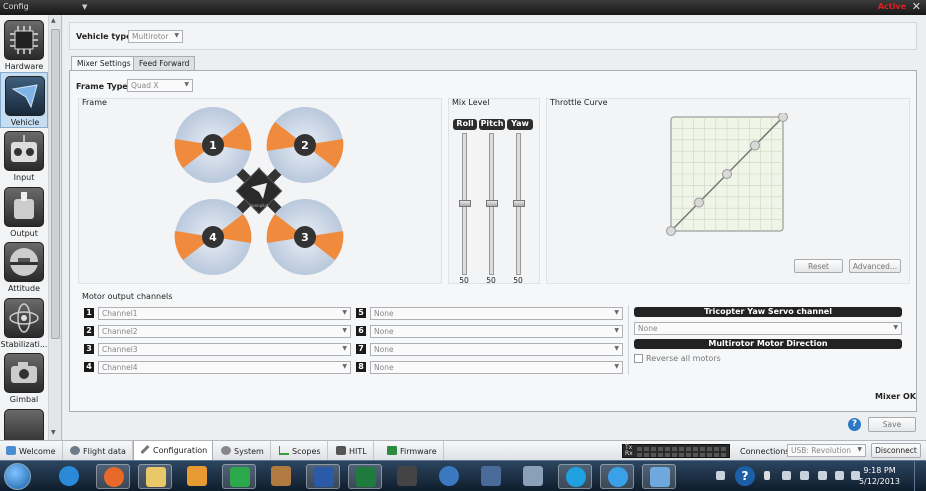 The height and width of the screenshot is (491, 926). What do you see at coordinates (533, 476) in the screenshot?
I see `usb-taskbar-icon` at bounding box center [533, 476].